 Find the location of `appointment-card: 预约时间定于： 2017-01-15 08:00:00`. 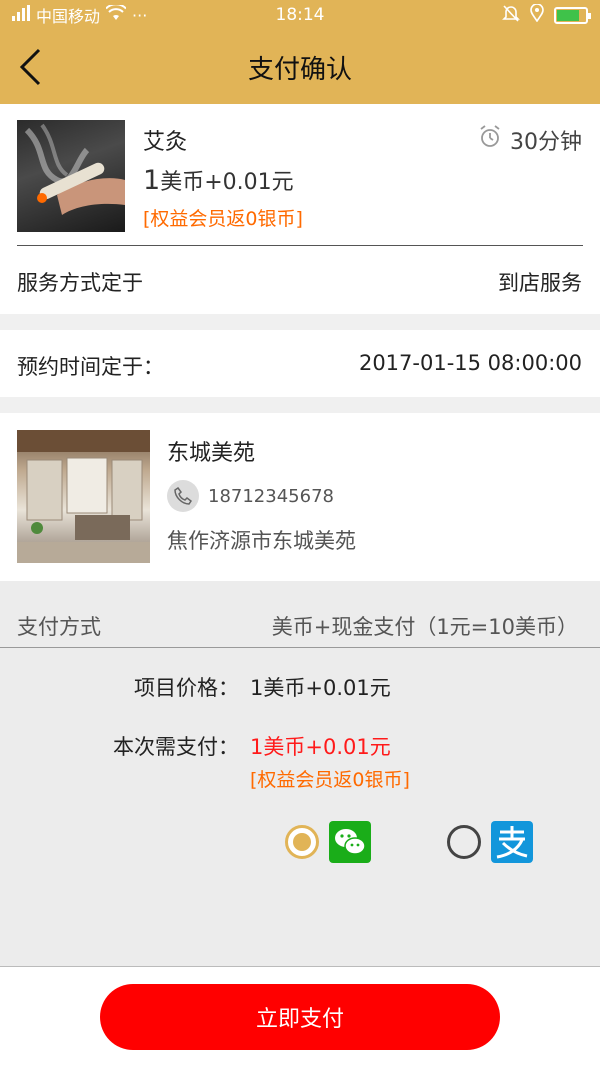

appointment-card: 预约时间定于： 2017-01-15 08:00:00 is located at coordinates (300, 363).